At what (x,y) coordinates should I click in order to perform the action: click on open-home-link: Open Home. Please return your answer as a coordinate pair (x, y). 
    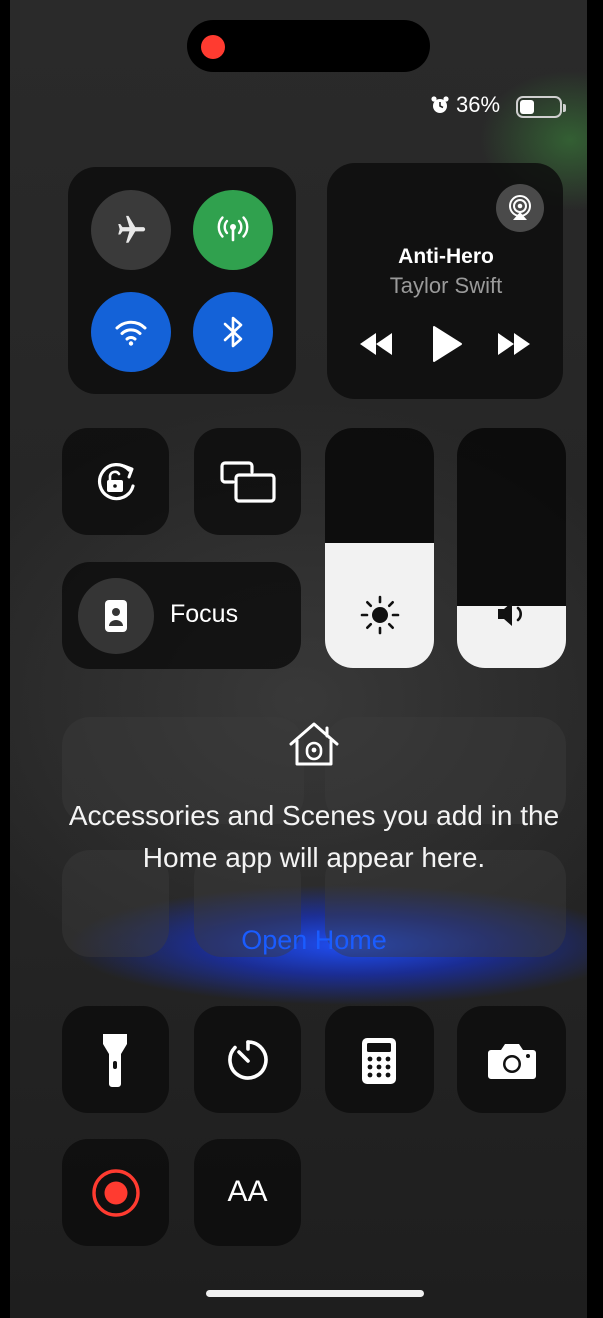
    Looking at the image, I should click on (314, 940).